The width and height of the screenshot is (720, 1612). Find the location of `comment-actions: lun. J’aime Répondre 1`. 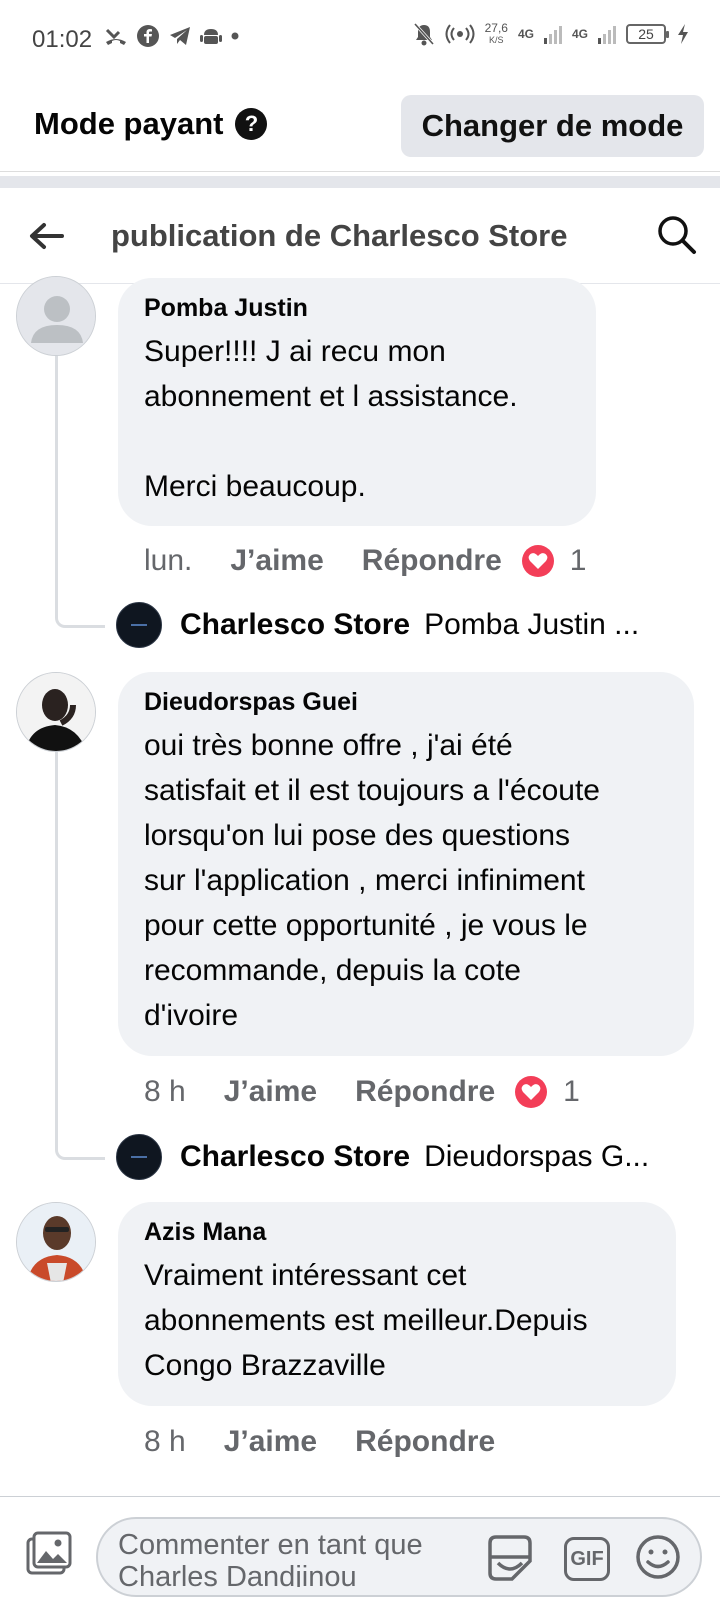

comment-actions: lun. J’aime Répondre 1 is located at coordinates (365, 561).